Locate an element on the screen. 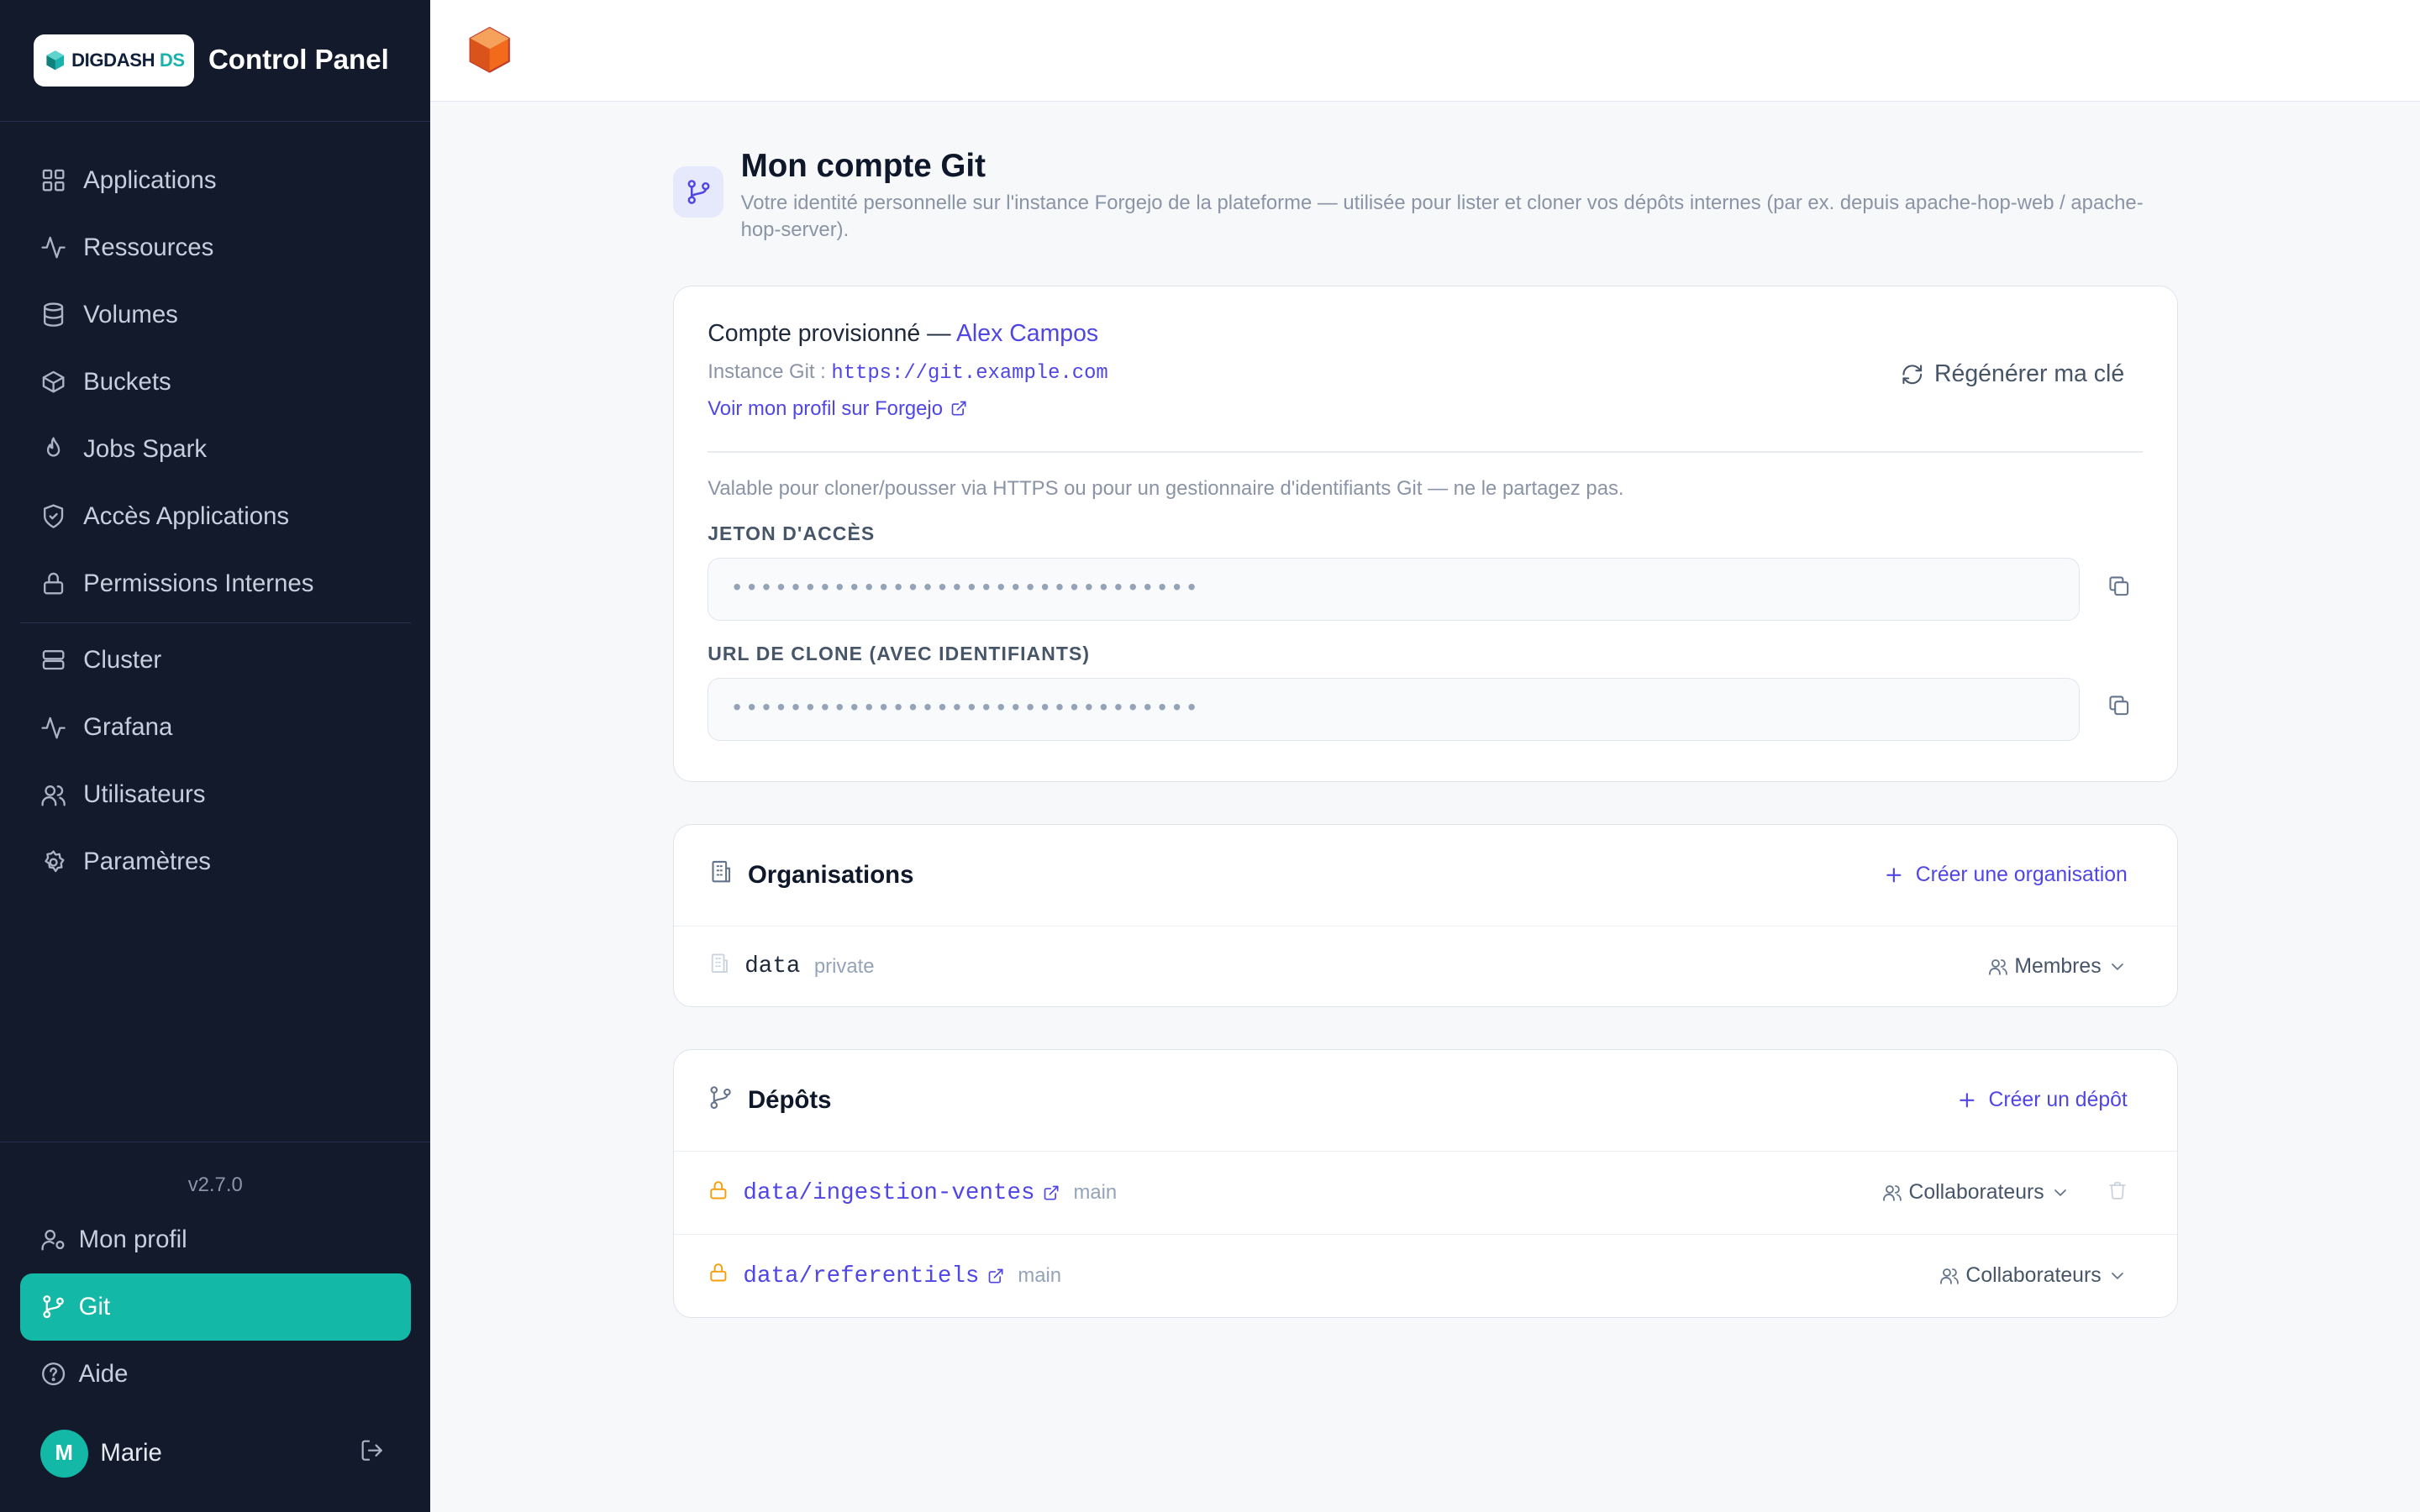 This screenshot has width=2420, height=1512. clone-url-field is located at coordinates (1394, 709).